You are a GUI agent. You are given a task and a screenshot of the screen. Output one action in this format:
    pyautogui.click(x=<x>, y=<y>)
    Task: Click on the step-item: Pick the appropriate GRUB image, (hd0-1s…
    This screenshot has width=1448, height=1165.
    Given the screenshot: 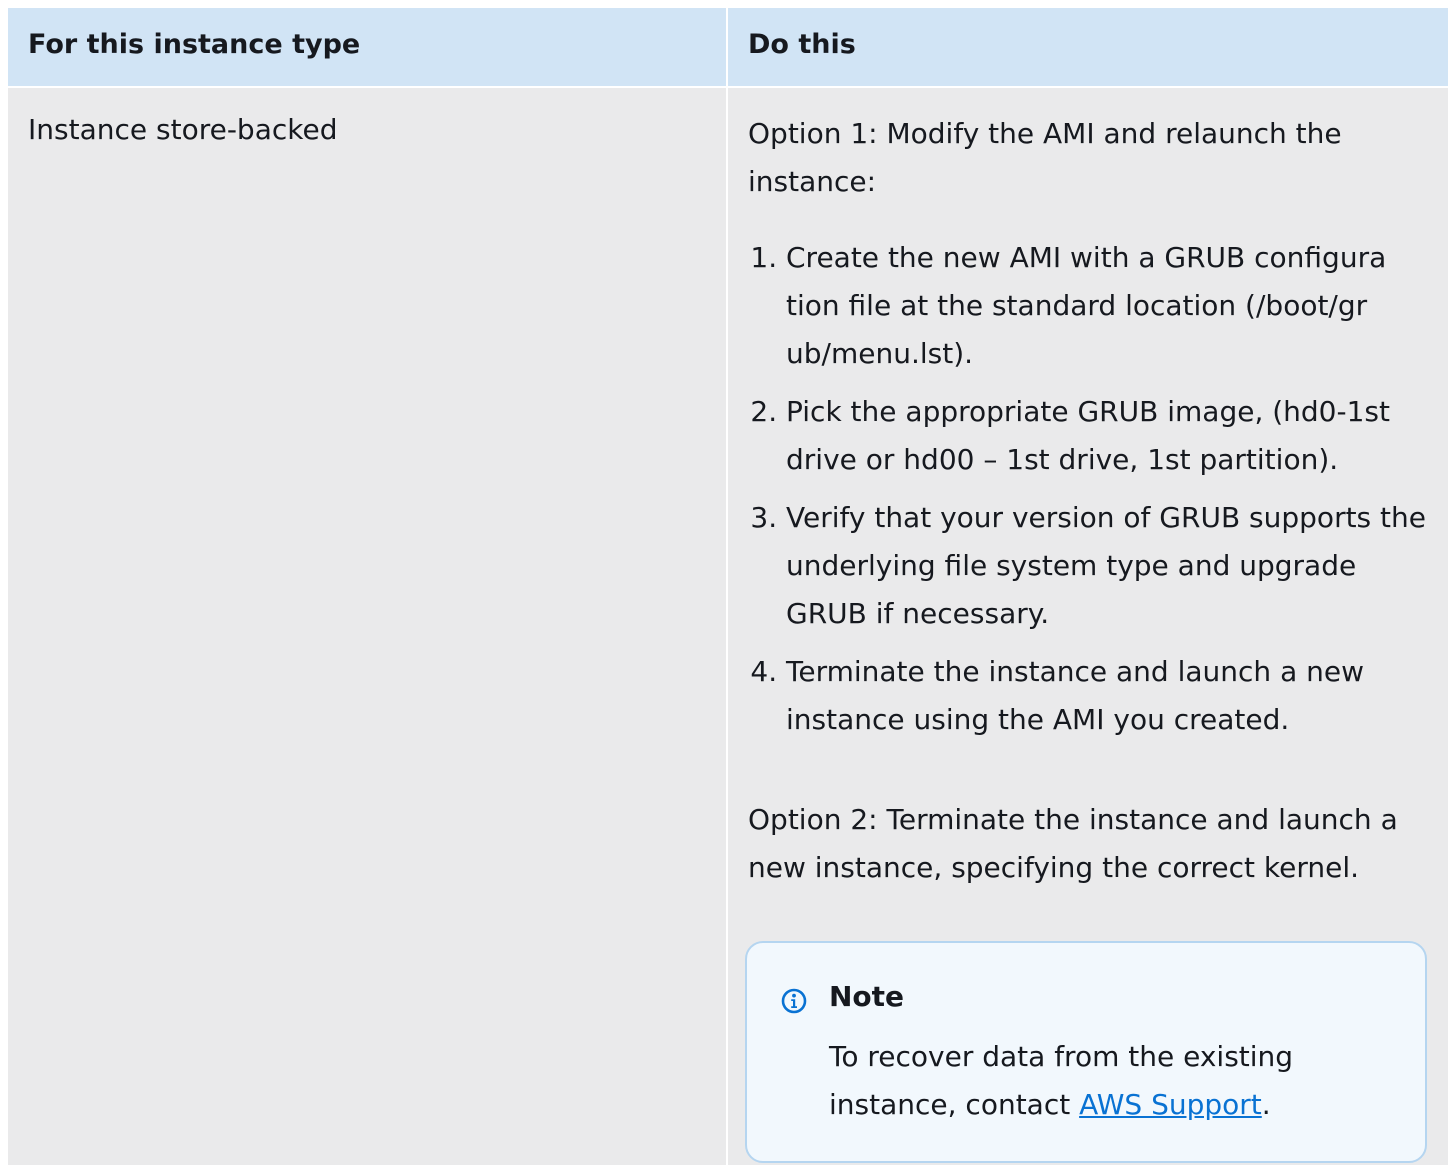 What is the action you would take?
    pyautogui.click(x=1107, y=436)
    